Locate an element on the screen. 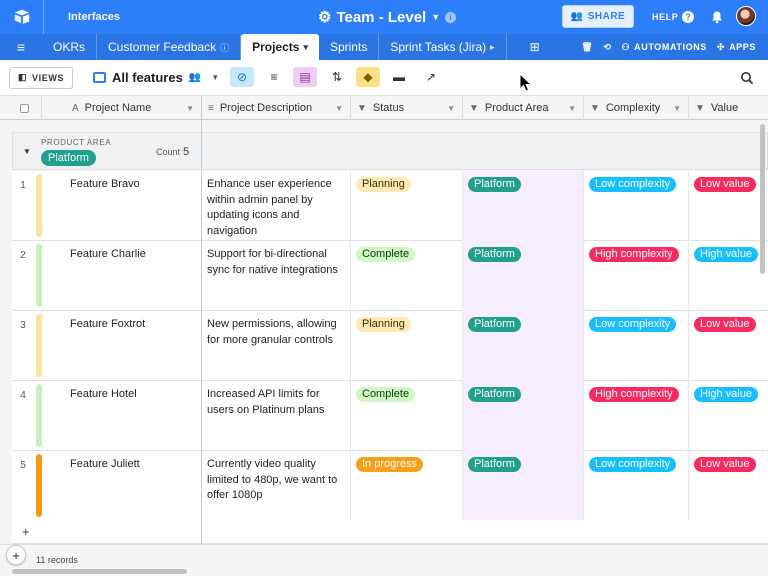 The height and width of the screenshot is (576, 768). search-icon is located at coordinates (747, 78).